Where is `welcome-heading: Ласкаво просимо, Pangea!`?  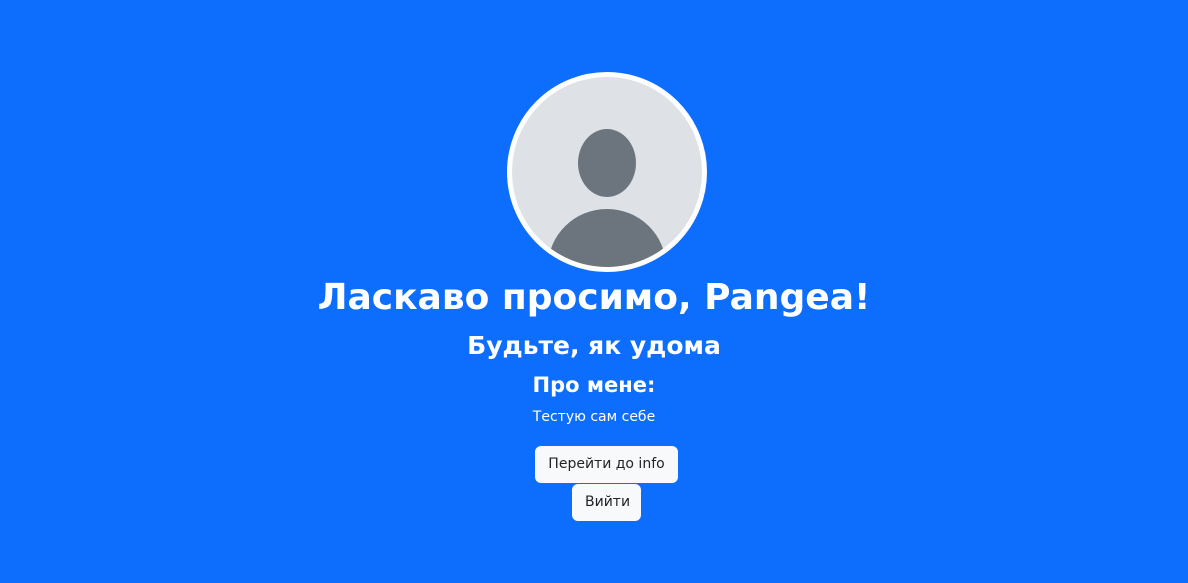 welcome-heading: Ласкаво просимо, Pangea! is located at coordinates (594, 297).